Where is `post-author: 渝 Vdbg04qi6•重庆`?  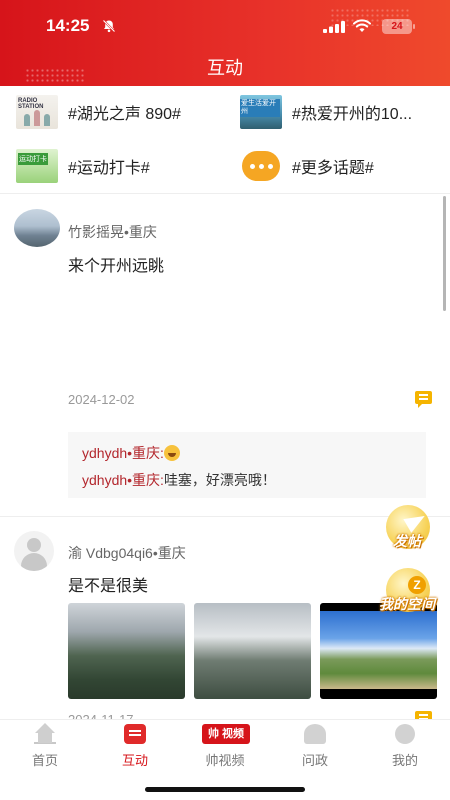 post-author: 渝 Vdbg04qi6•重庆 is located at coordinates (127, 553).